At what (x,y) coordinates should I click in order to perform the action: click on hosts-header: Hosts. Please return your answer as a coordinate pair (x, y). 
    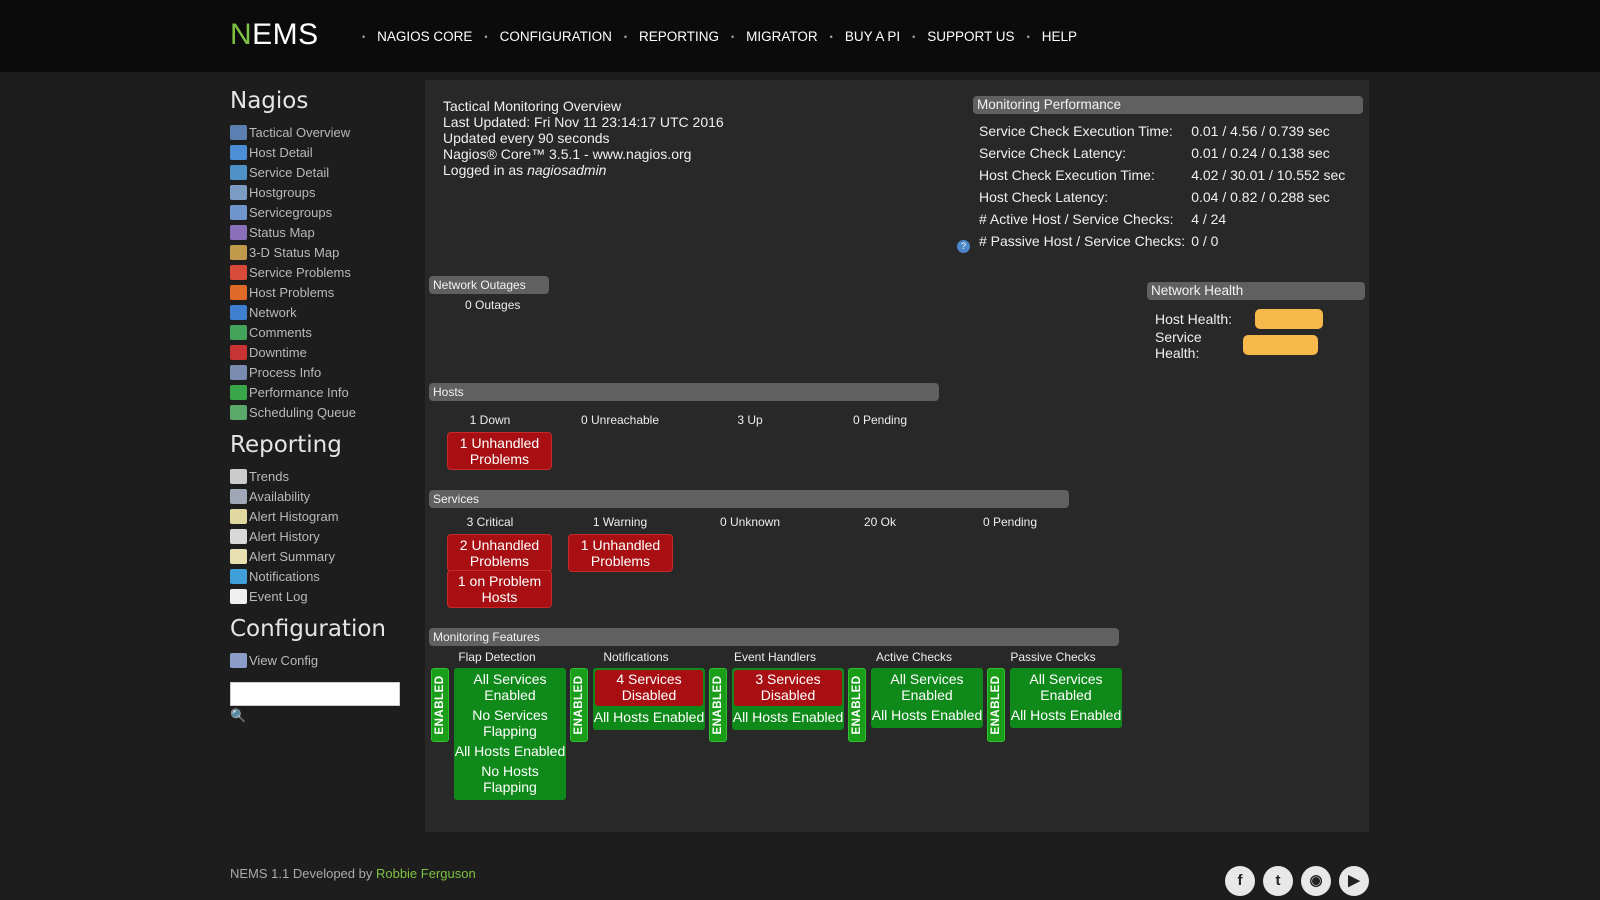
    Looking at the image, I should click on (684, 392).